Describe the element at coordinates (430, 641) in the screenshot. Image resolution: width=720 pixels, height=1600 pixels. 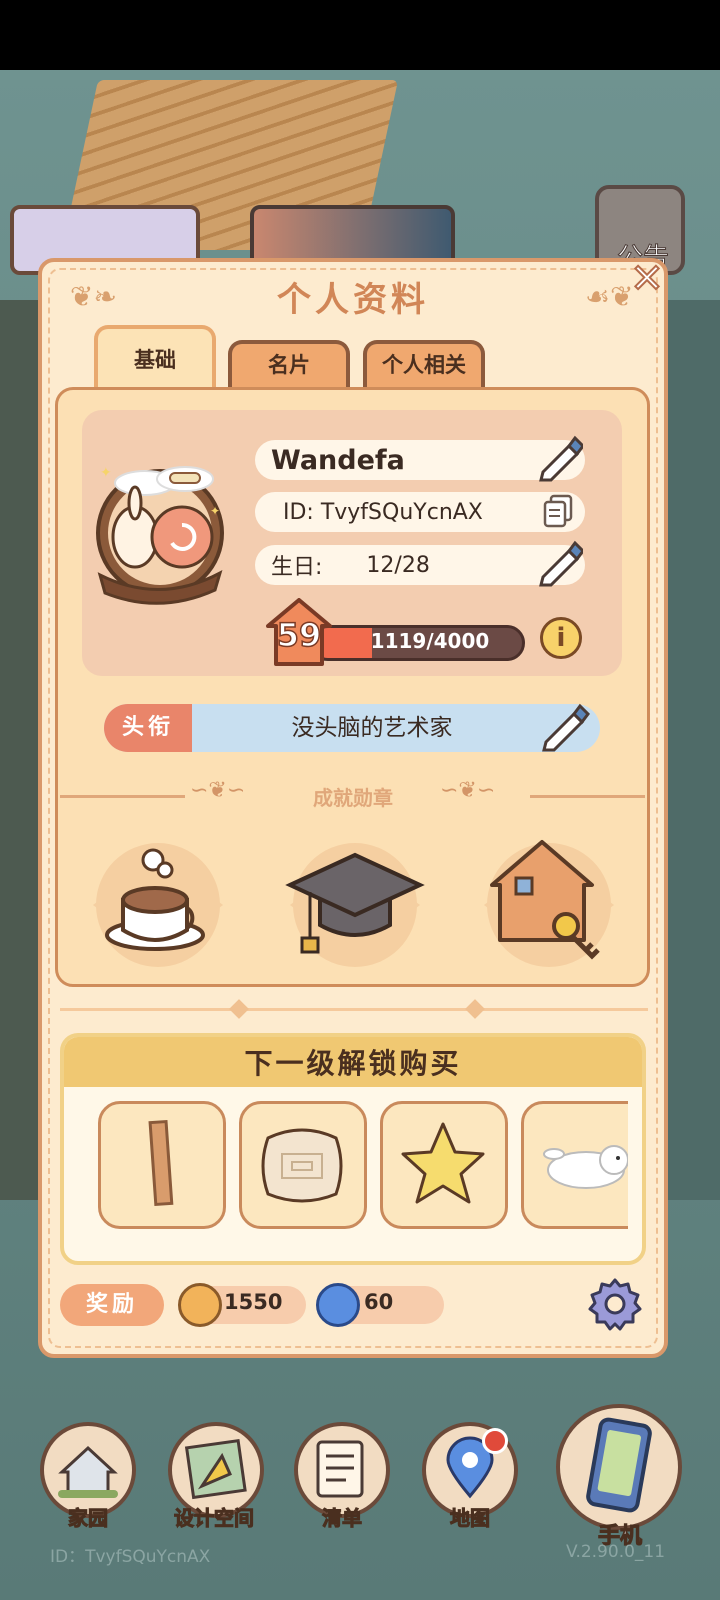
I see `xp-text: 1119/4000` at that location.